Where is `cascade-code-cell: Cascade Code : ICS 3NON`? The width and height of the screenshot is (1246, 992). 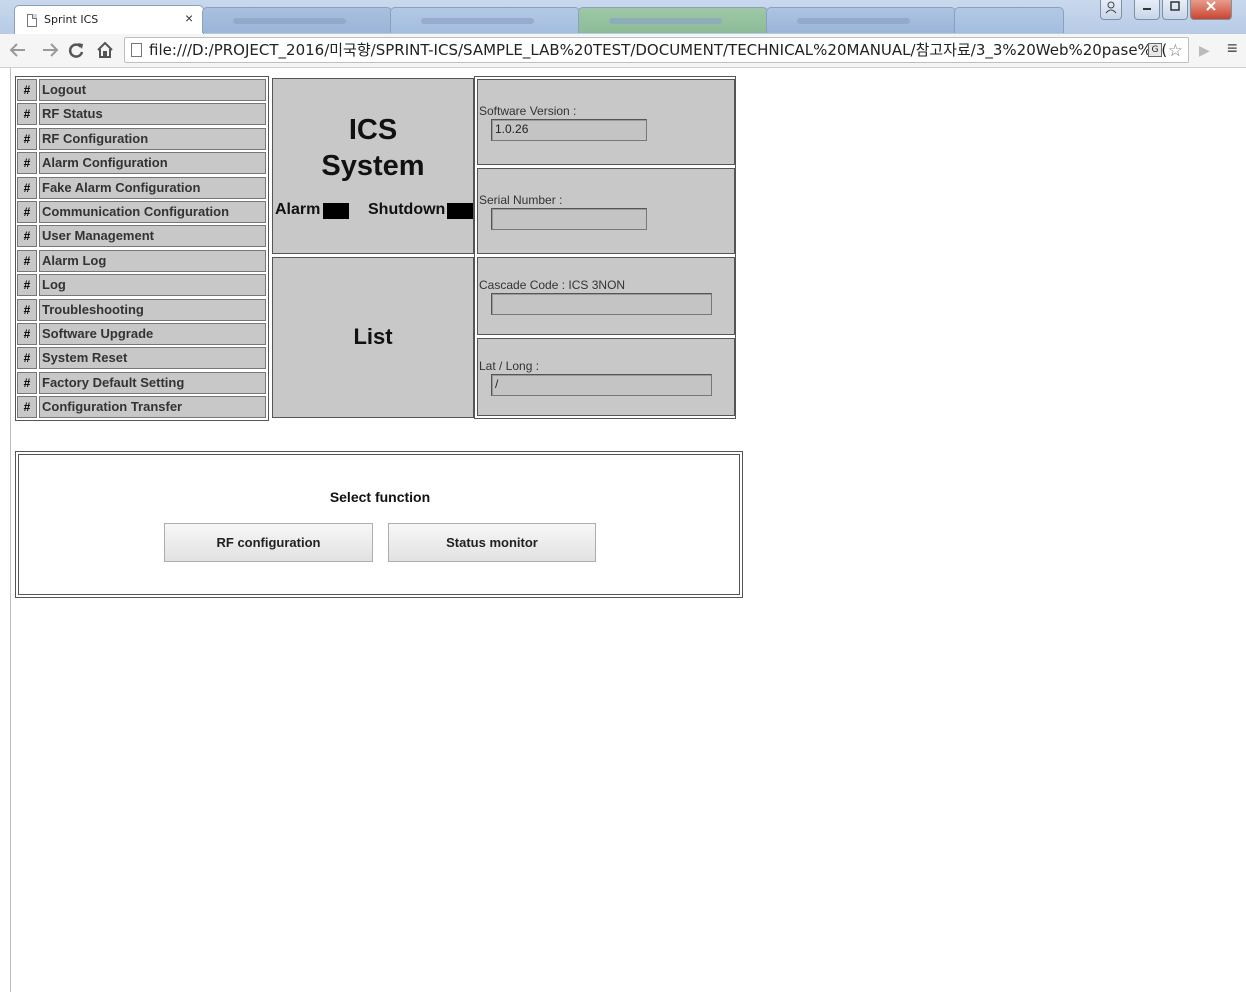 cascade-code-cell: Cascade Code : ICS 3NON is located at coordinates (606, 296).